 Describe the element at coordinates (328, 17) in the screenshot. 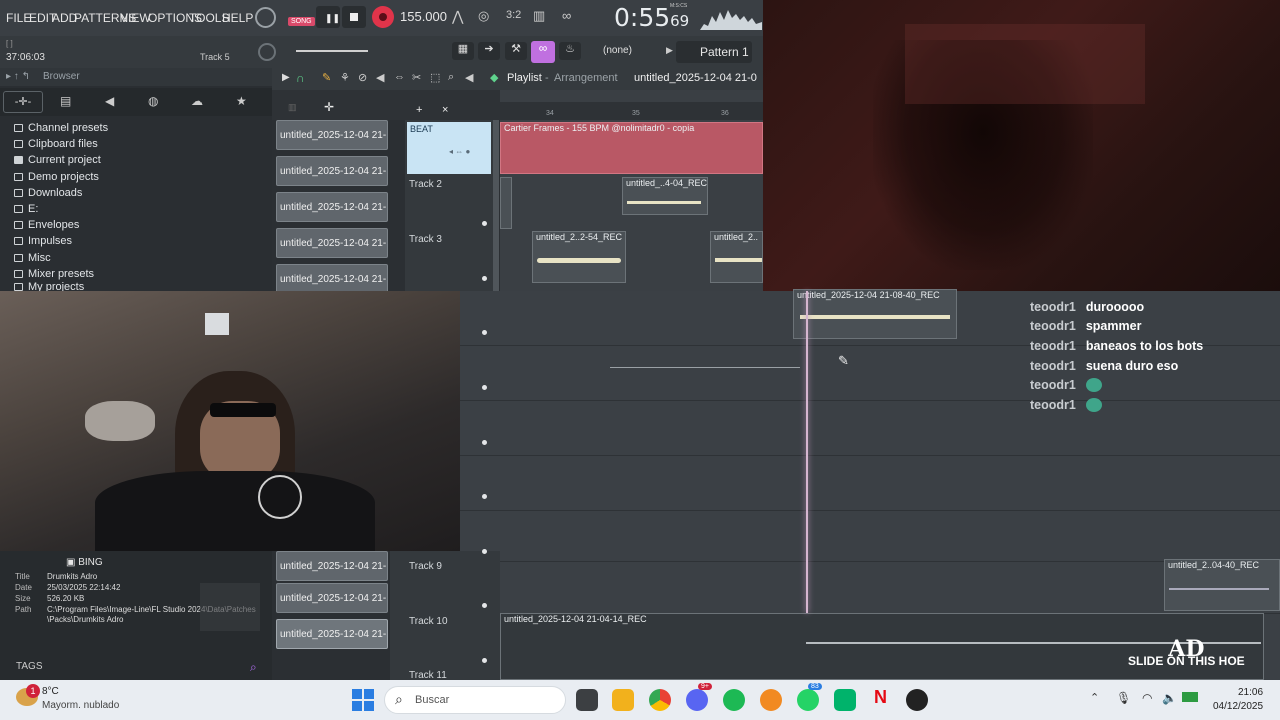

I see `pause-button: ❚❚` at that location.